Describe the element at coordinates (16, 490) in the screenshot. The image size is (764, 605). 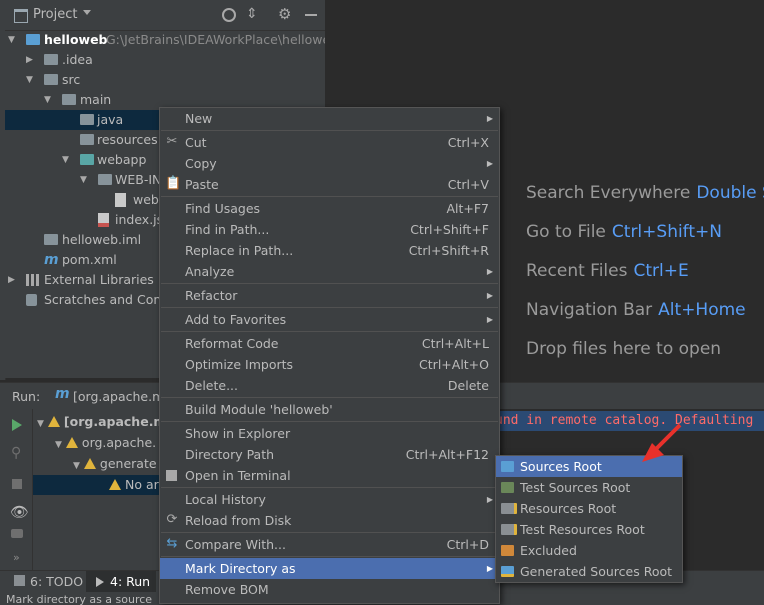
I see `run-toolbar: ⚲ 👁 »` at that location.